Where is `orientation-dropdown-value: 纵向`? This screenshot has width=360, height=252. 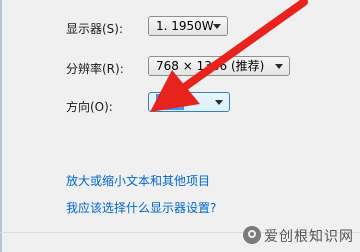 orientation-dropdown-value: 纵向 is located at coordinates (170, 102).